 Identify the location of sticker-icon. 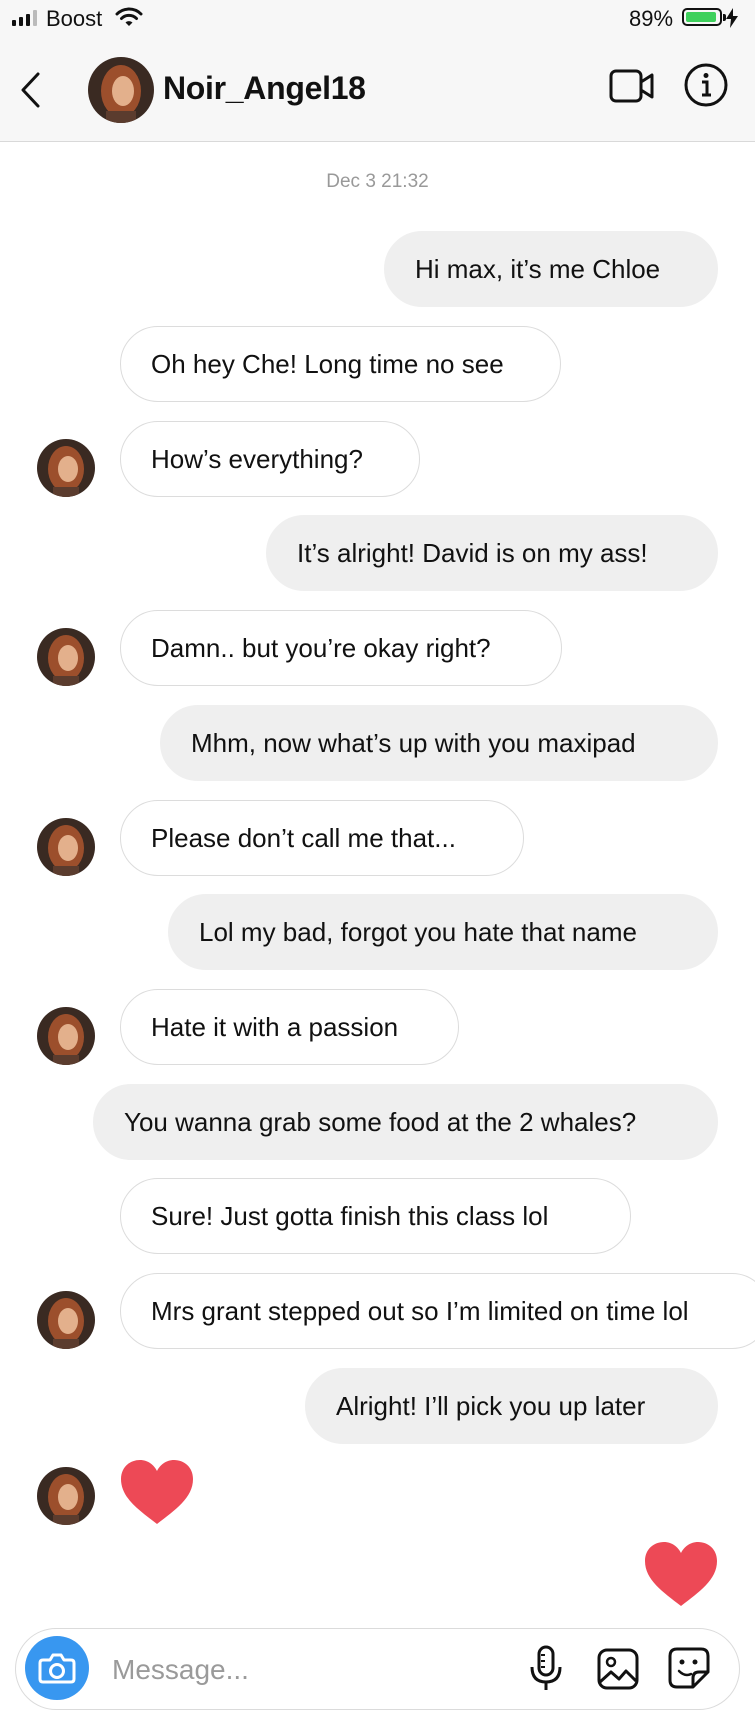
(689, 1668).